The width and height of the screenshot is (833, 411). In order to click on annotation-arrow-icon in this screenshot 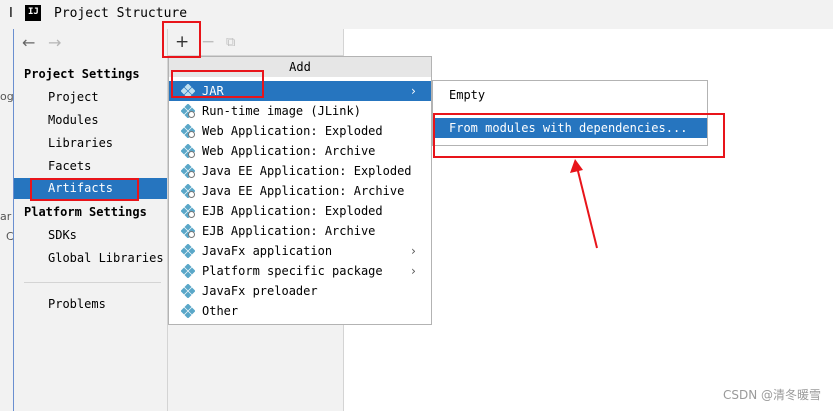, I will do `click(584, 204)`.